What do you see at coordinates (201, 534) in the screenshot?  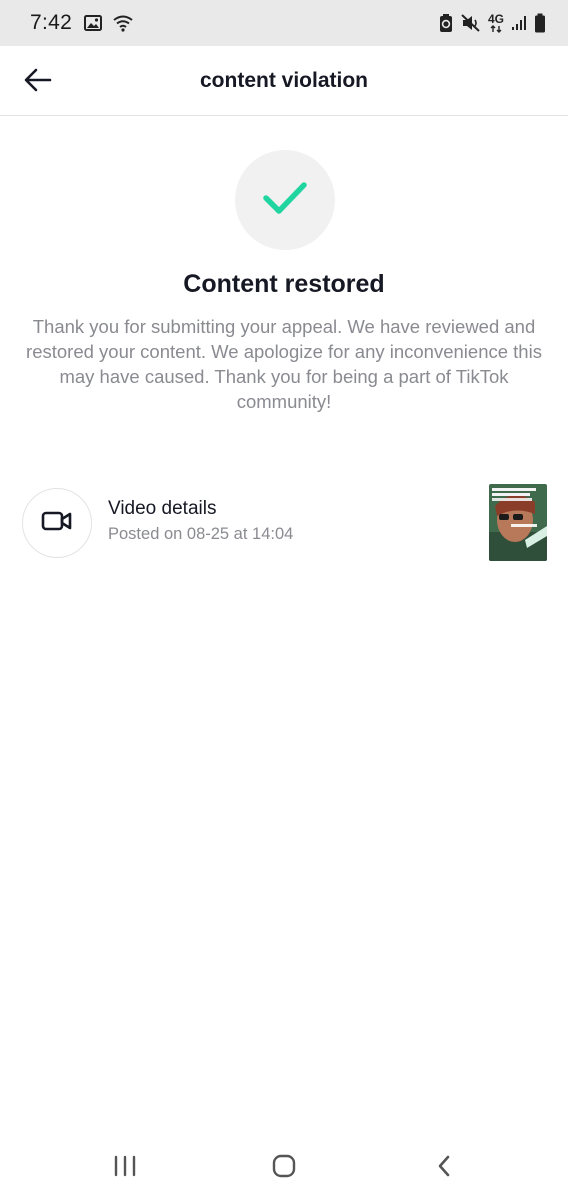 I see `video-posted-date: Posted on 08-25 at 14:04` at bounding box center [201, 534].